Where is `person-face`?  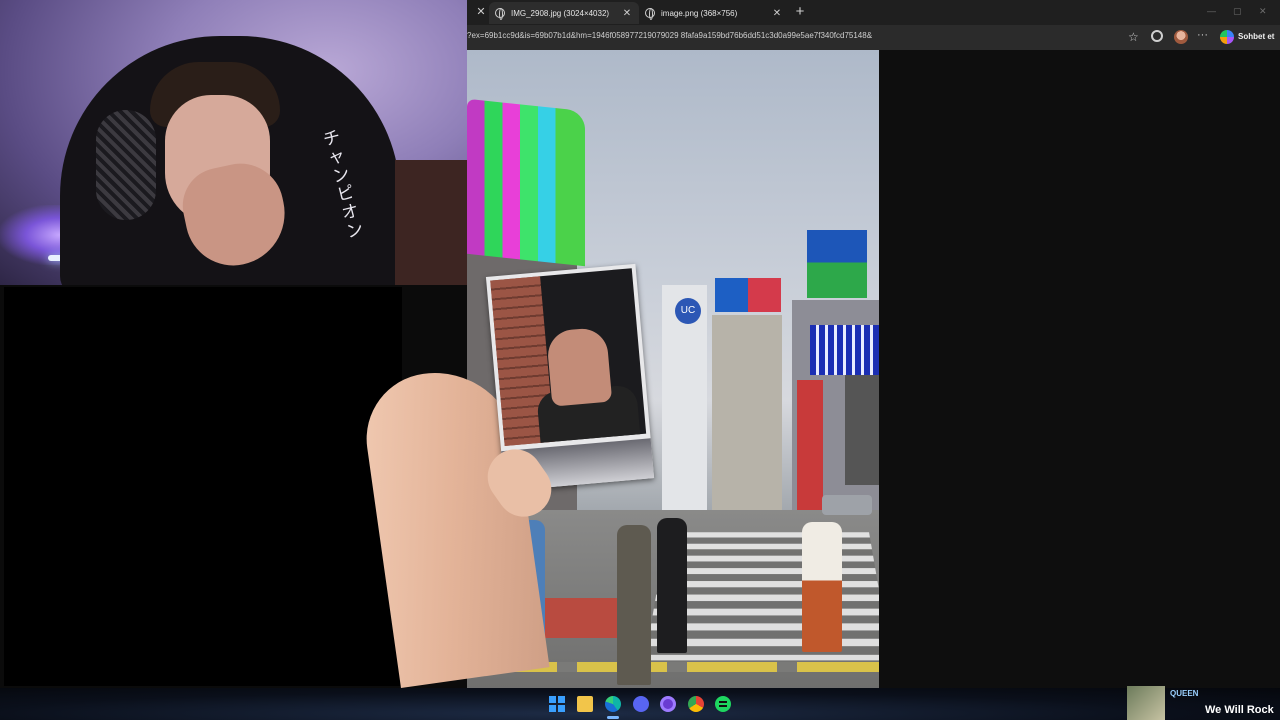 person-face is located at coordinates (579, 366).